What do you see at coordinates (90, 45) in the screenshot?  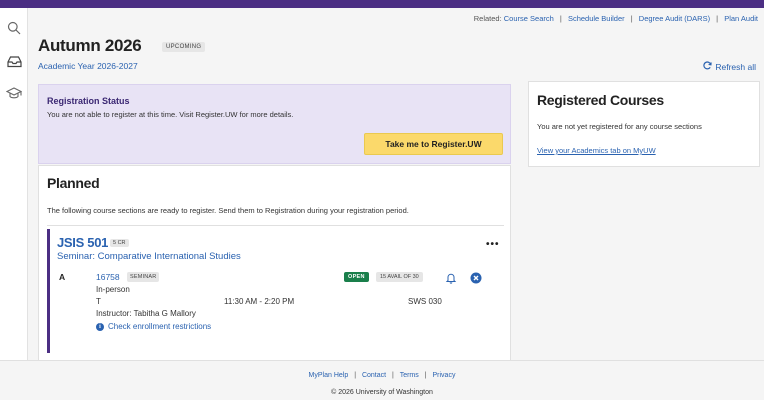 I see `page-title: Autumn 2026` at bounding box center [90, 45].